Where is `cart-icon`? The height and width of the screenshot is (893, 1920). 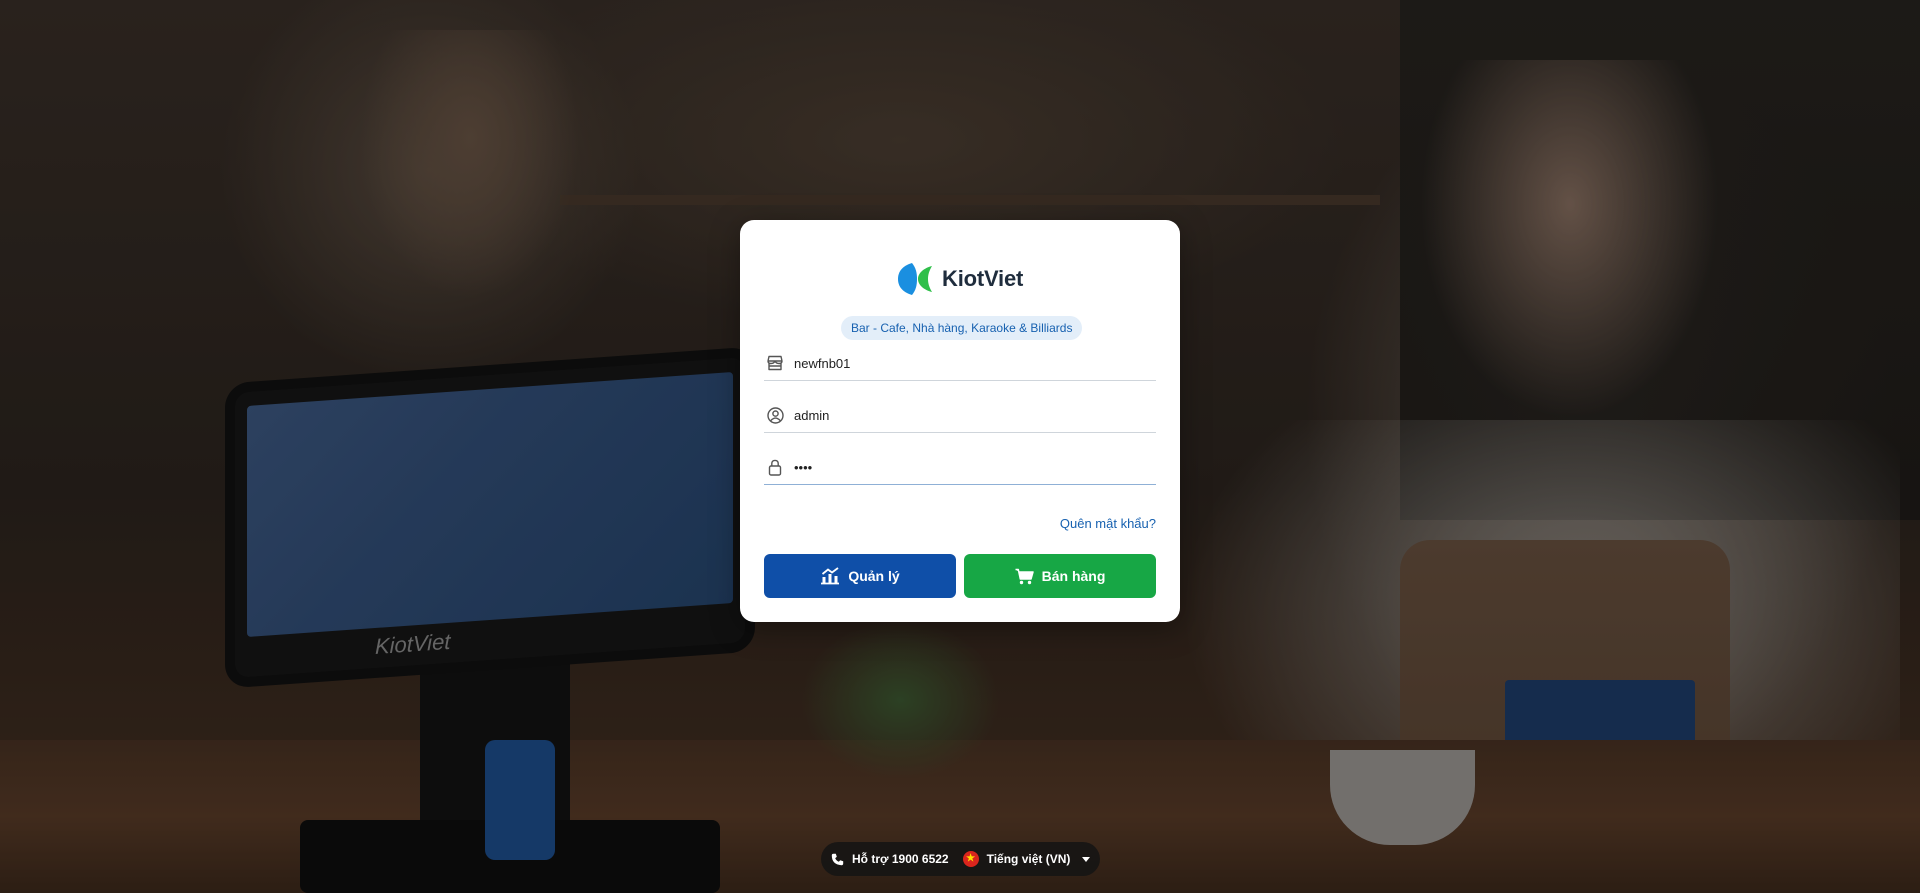
cart-icon is located at coordinates (1024, 576).